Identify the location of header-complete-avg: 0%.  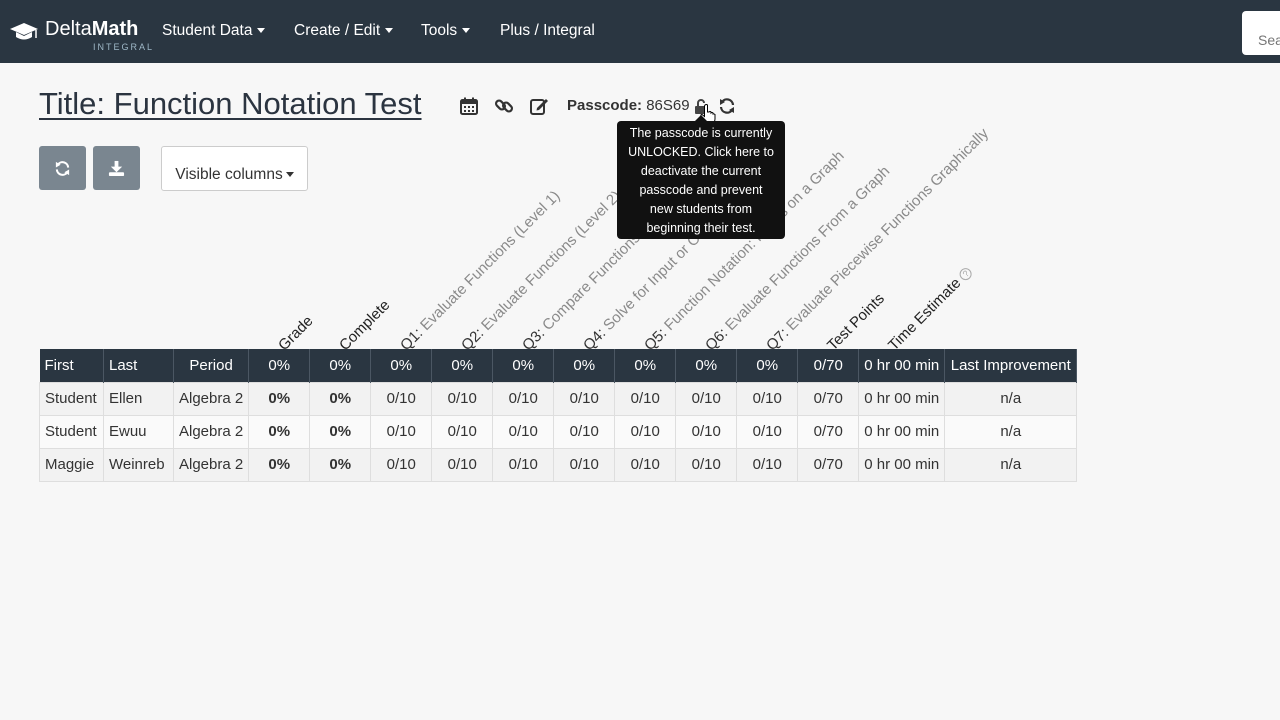
(340, 365).